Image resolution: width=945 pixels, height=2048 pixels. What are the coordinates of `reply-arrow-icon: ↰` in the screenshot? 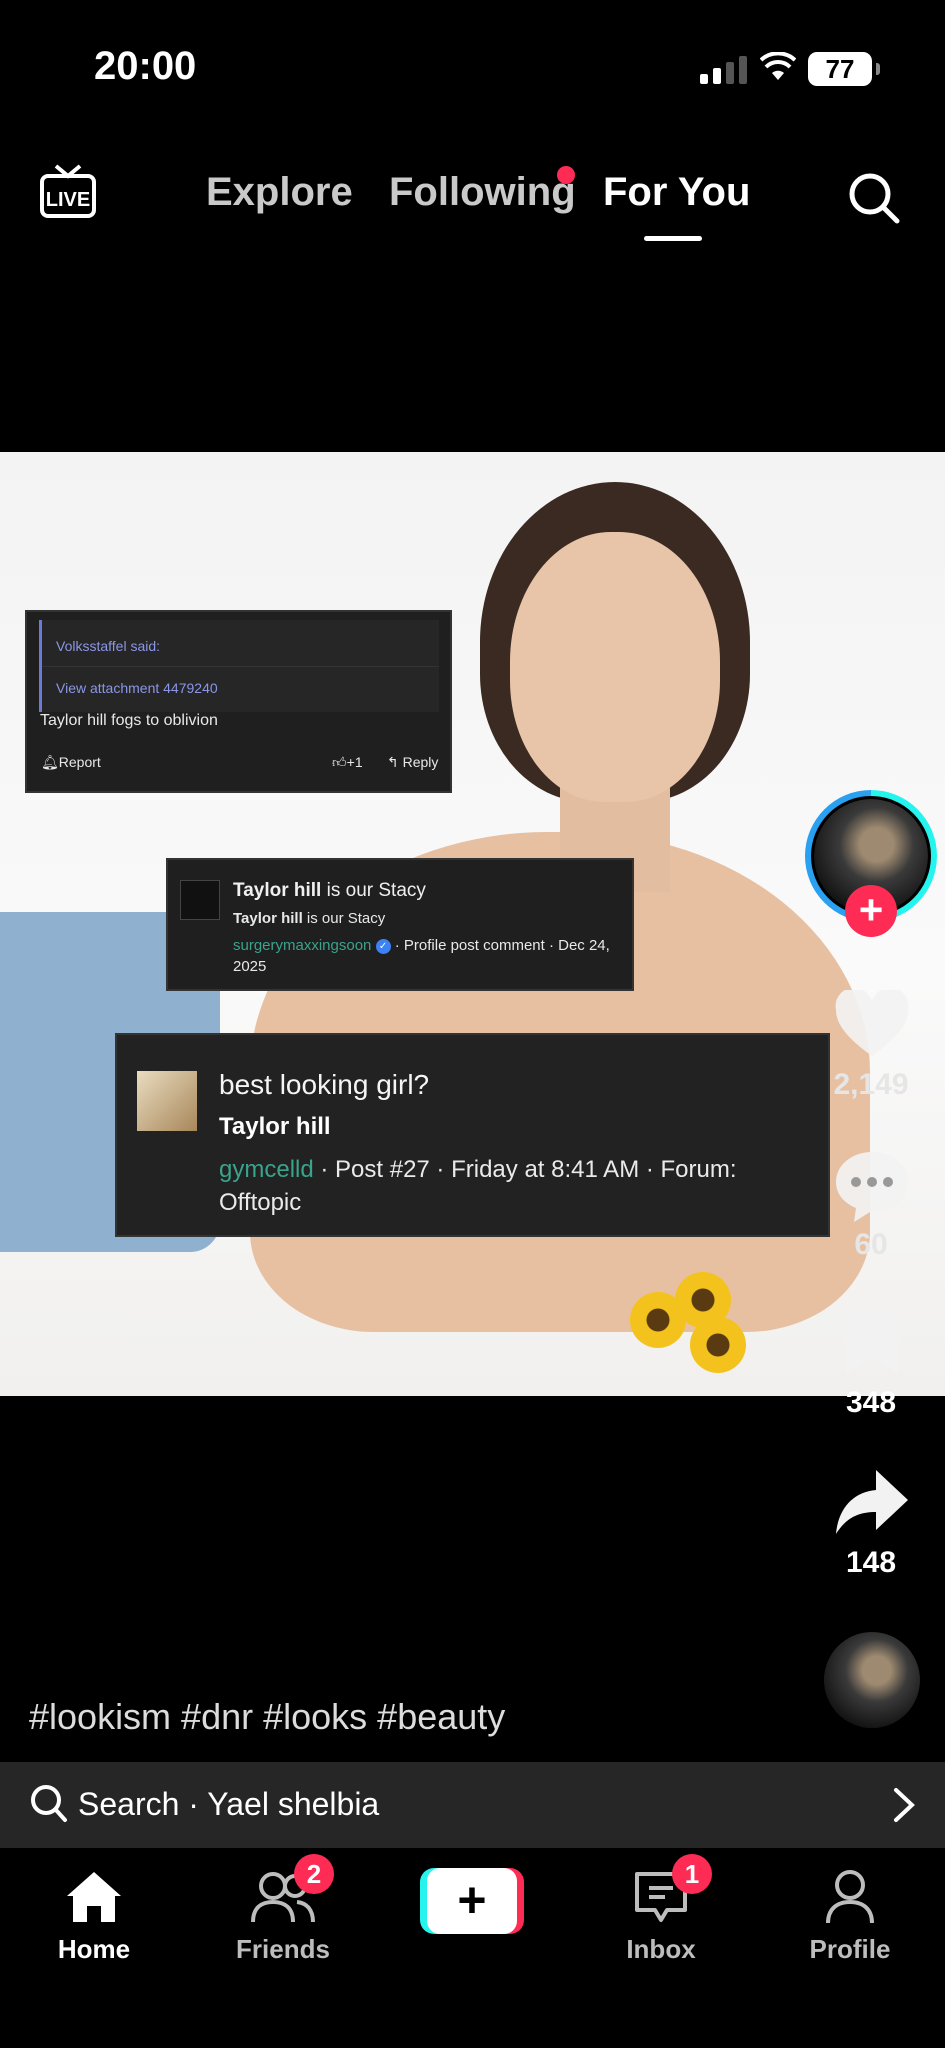 It's located at (395, 762).